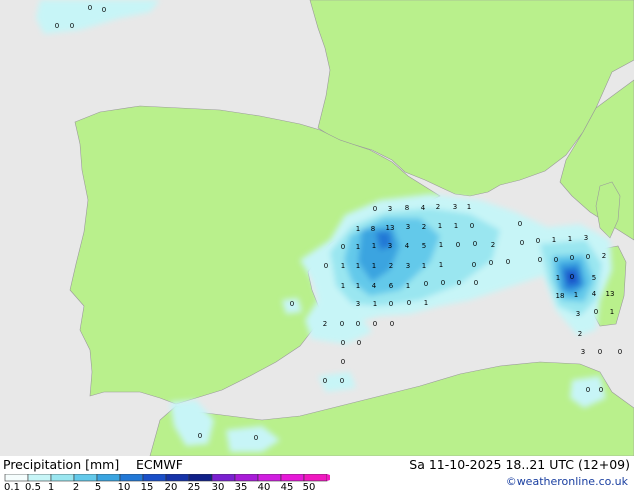  What do you see at coordinates (264, 486) in the screenshot?
I see `scale-label: 40` at bounding box center [264, 486].